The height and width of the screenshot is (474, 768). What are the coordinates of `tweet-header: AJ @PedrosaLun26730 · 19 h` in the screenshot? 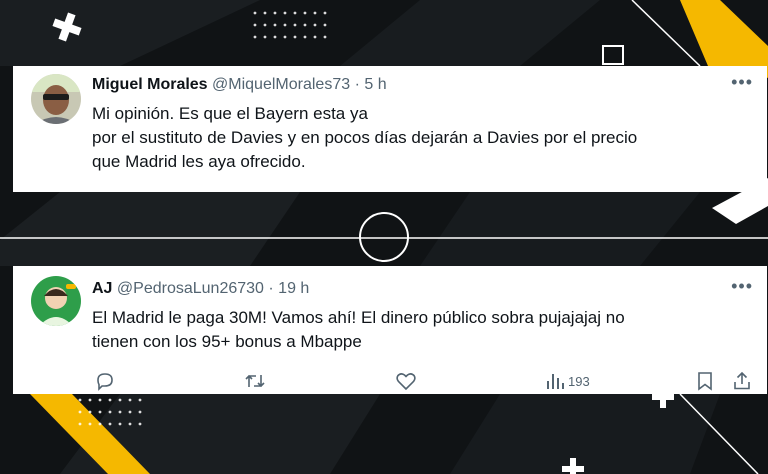 It's located at (200, 289).